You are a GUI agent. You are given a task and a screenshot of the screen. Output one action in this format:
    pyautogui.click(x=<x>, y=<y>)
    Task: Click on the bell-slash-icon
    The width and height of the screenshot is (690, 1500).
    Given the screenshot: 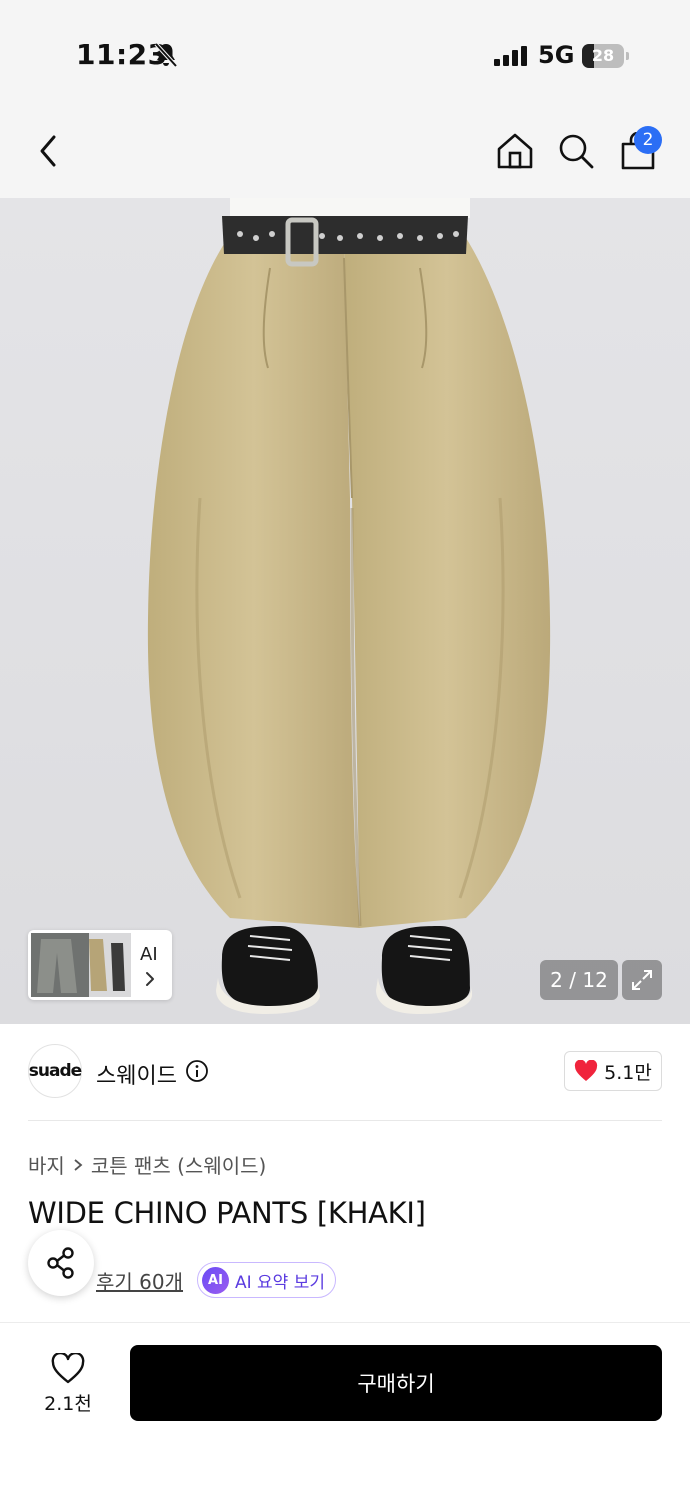 What is the action you would take?
    pyautogui.click(x=166, y=55)
    